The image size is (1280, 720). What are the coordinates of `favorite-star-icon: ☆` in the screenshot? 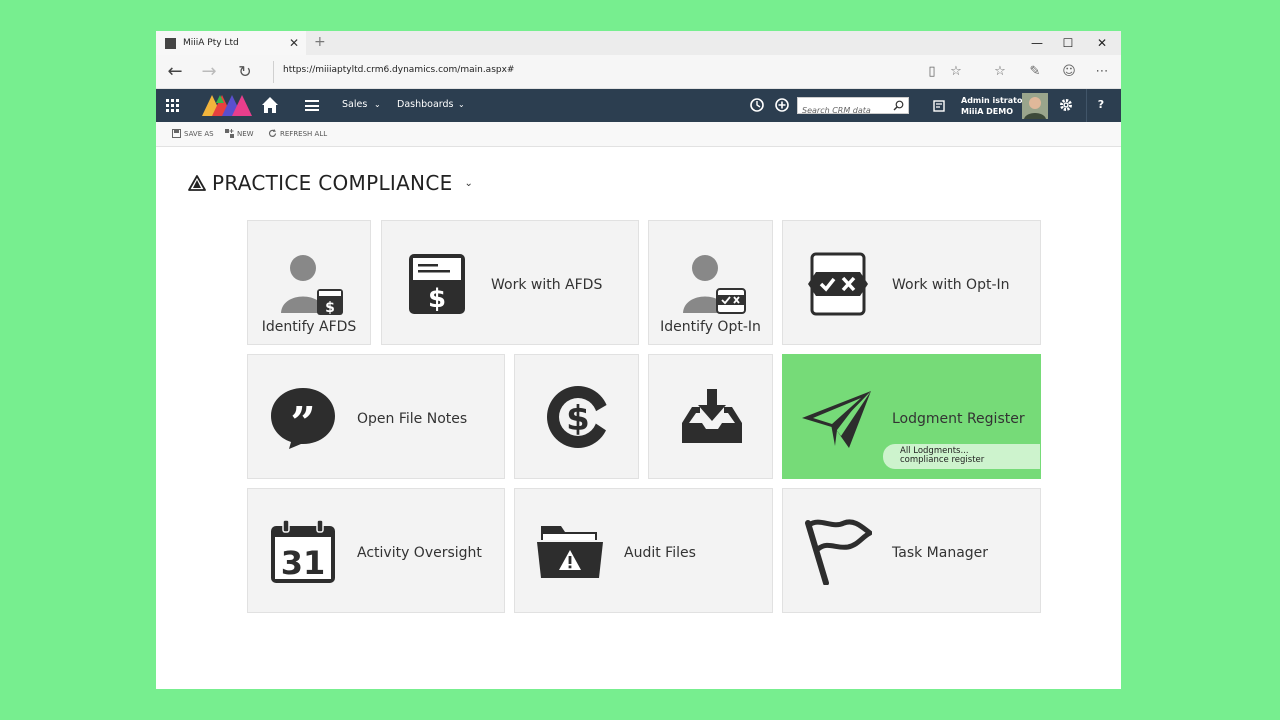 It's located at (956, 72).